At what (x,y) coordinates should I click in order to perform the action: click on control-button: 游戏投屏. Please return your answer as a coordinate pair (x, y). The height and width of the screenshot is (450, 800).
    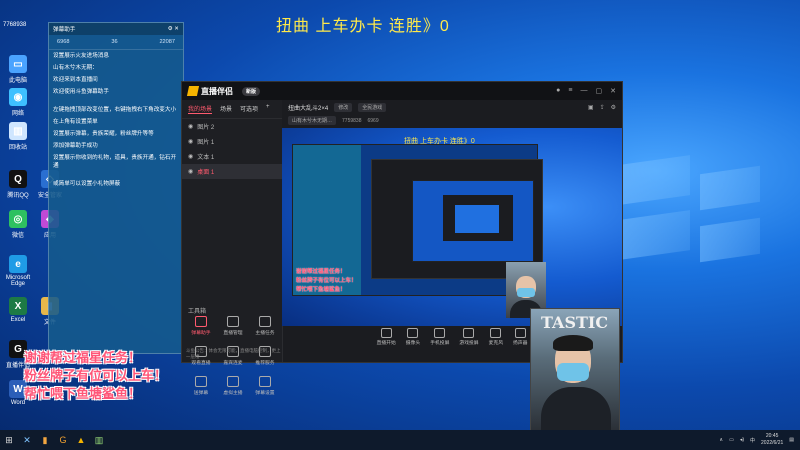
    Looking at the image, I should click on (469, 337).